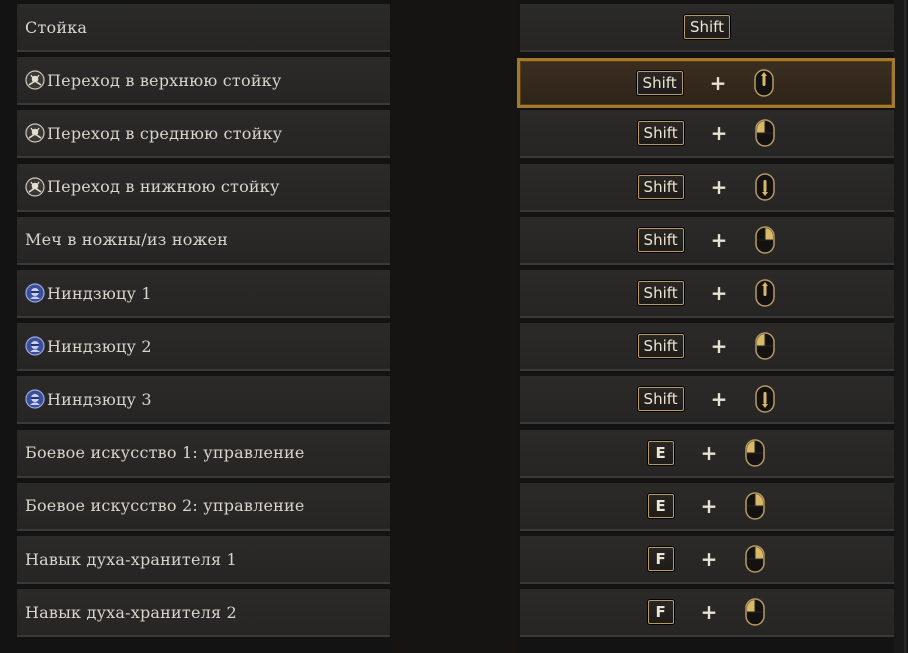  Describe the element at coordinates (56, 27) in the screenshot. I see `action-label: Стойка` at that location.